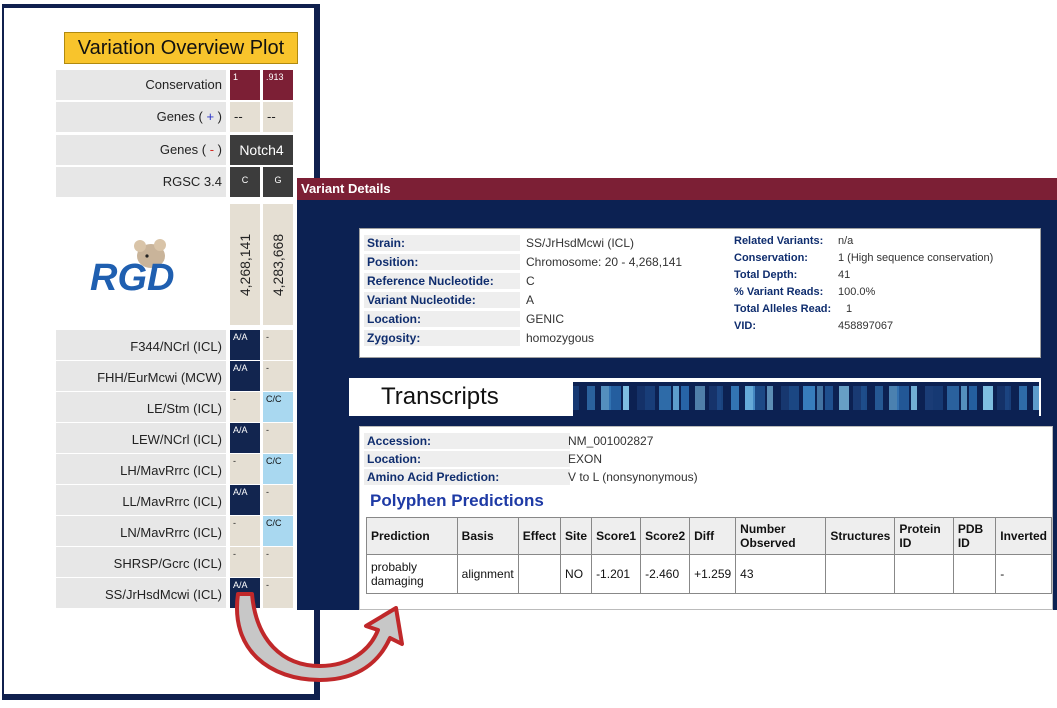  What do you see at coordinates (245, 264) in the screenshot?
I see `position-1: 4,268,141` at bounding box center [245, 264].